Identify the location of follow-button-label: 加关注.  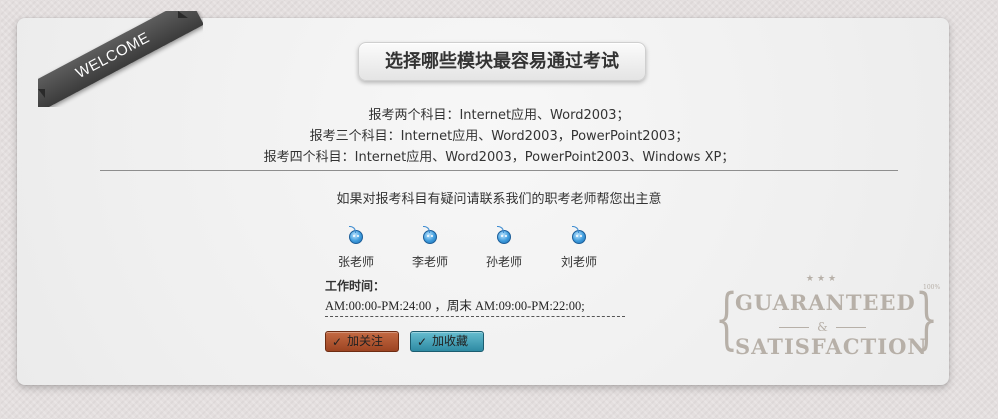
(365, 341).